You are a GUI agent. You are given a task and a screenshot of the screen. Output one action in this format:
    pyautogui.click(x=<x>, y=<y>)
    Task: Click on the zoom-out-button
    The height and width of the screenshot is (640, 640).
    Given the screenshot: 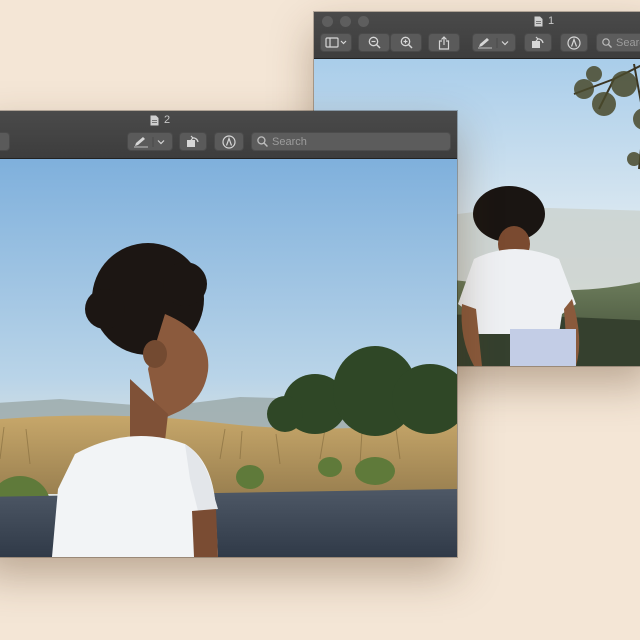 What is the action you would take?
    pyautogui.click(x=374, y=42)
    